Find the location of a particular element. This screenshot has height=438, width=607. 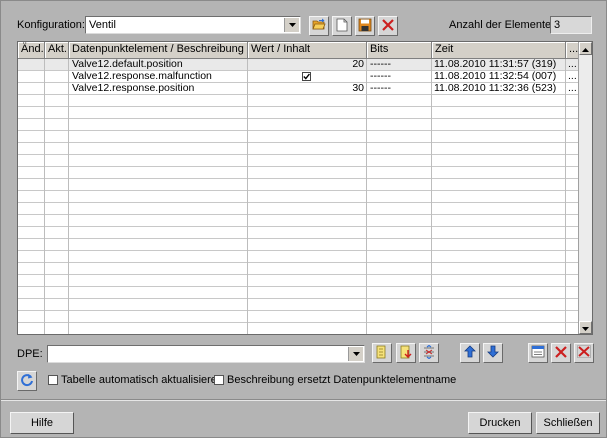

dpe-label: DPE: is located at coordinates (30, 354).